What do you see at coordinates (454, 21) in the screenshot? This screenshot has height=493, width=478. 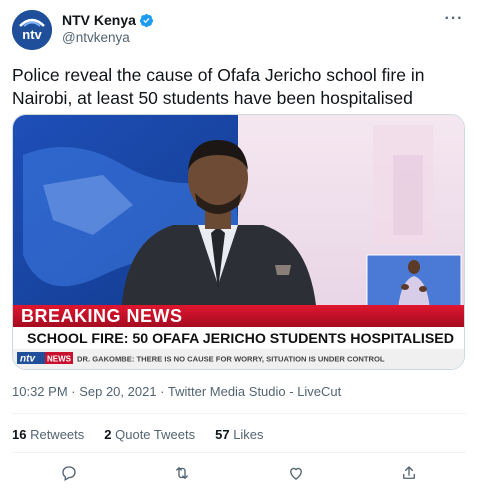 I see `more-options-icon: ···` at bounding box center [454, 21].